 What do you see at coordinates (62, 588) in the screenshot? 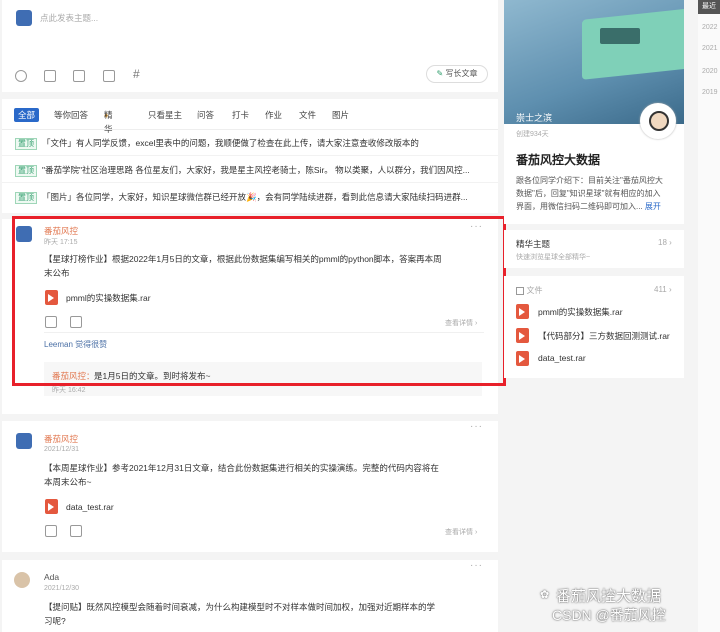
I see `post-time: 2021/12/30` at bounding box center [62, 588].